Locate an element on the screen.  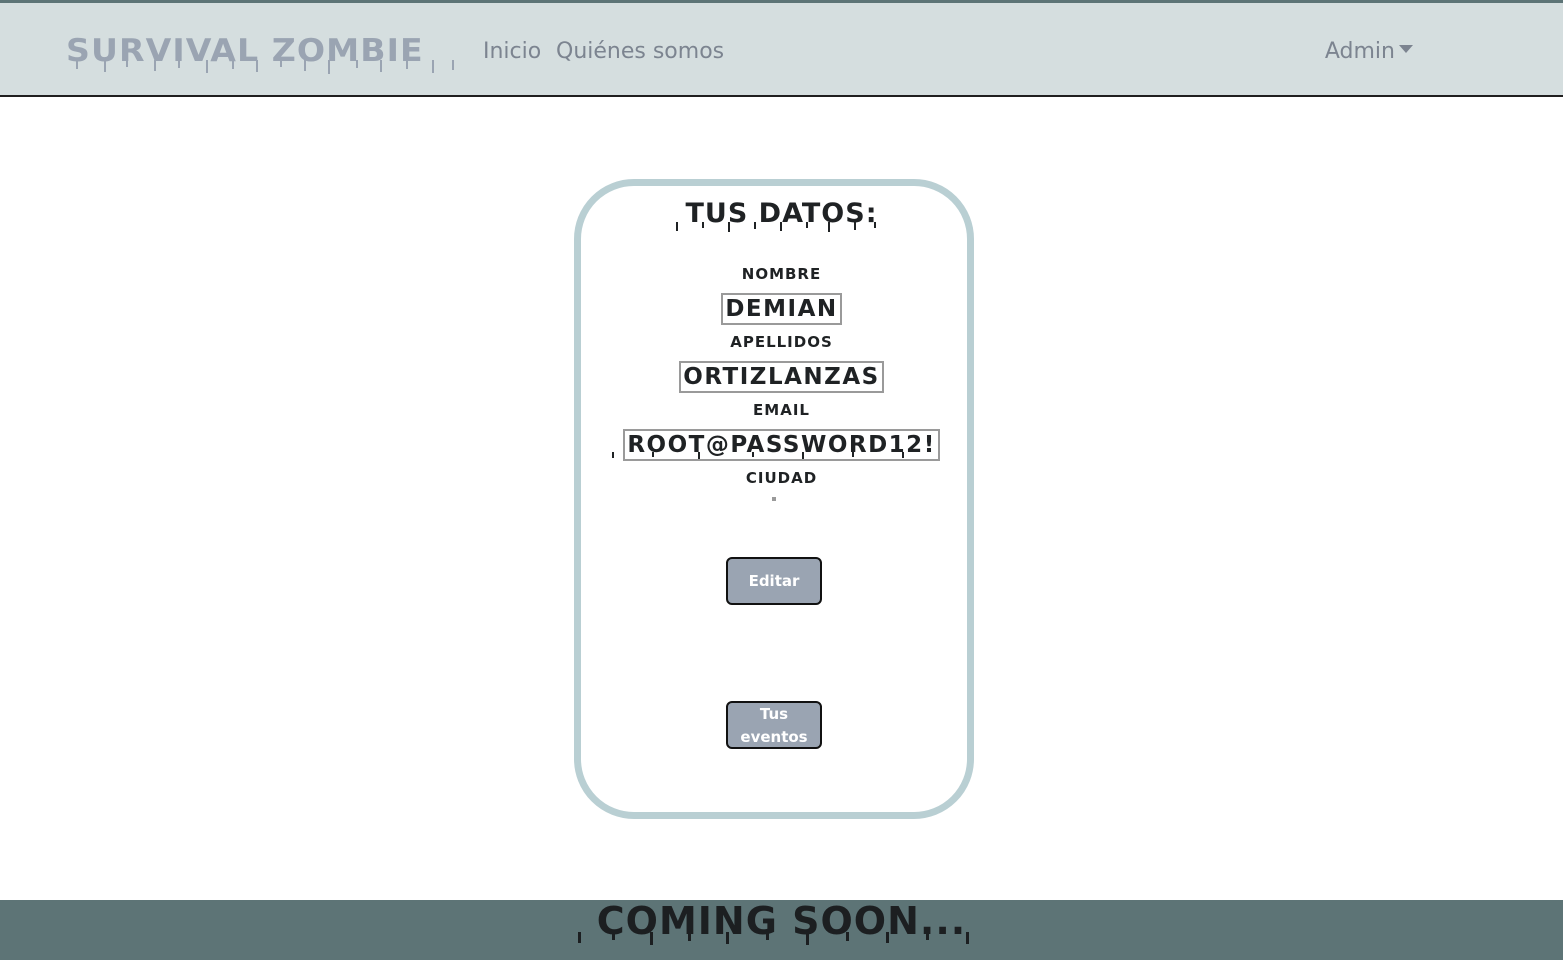
value-email: ROOT@PASSWORD12! is located at coordinates (781, 445).